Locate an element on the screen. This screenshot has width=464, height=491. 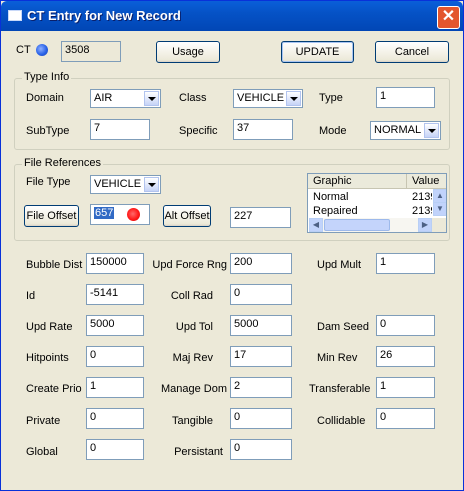
subtype-field: 7 is located at coordinates (120, 129).